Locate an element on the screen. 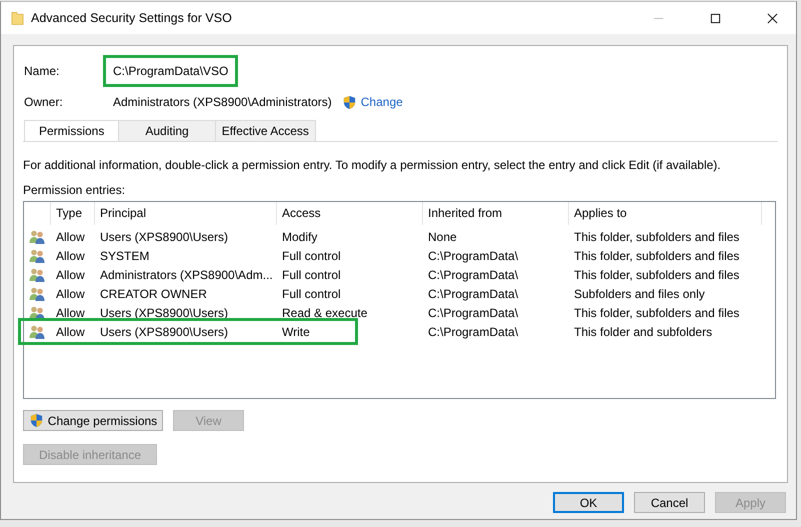  tab: Effective Access is located at coordinates (265, 130).